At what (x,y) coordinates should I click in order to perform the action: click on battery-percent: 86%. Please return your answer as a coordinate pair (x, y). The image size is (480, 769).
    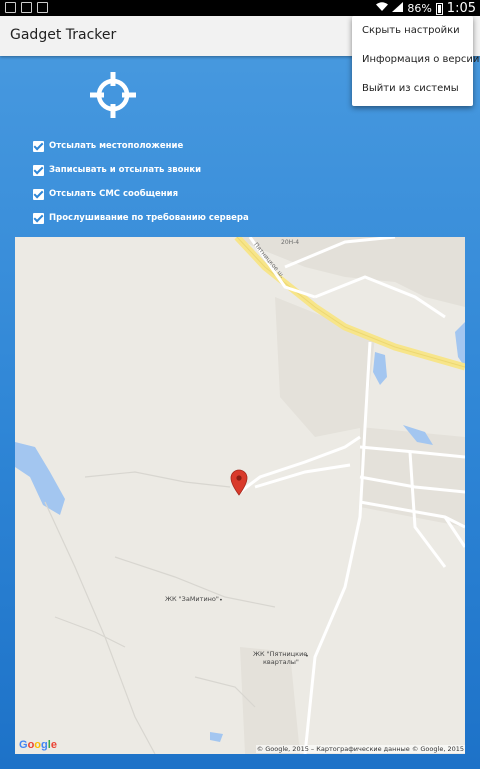
    Looking at the image, I should click on (419, 8).